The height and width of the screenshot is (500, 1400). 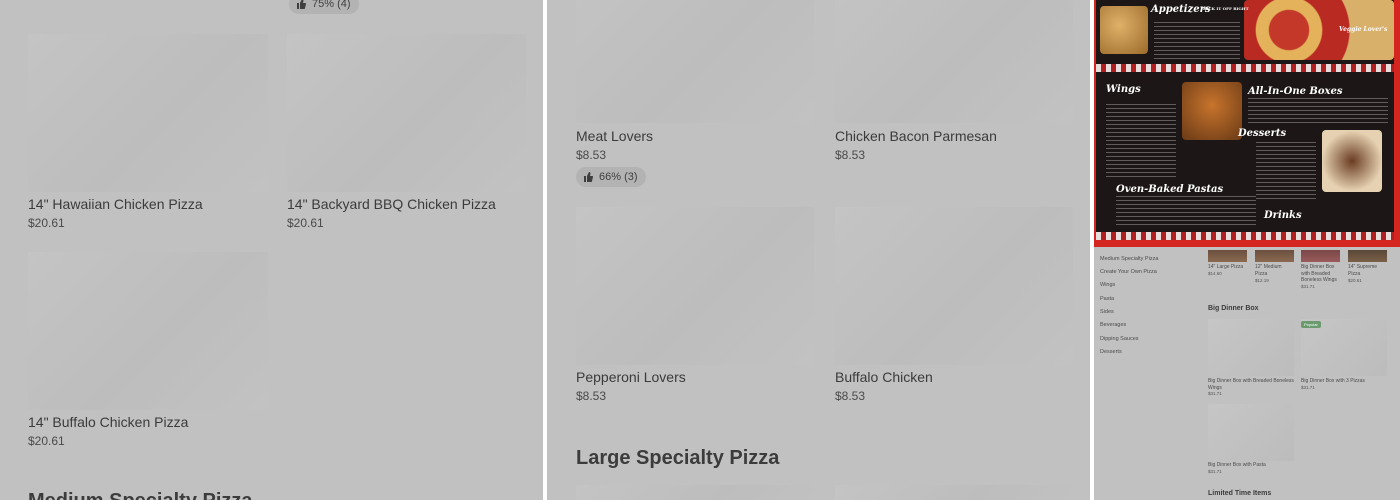 I want to click on rating-badge: 75% (4), so click(x=324, y=7).